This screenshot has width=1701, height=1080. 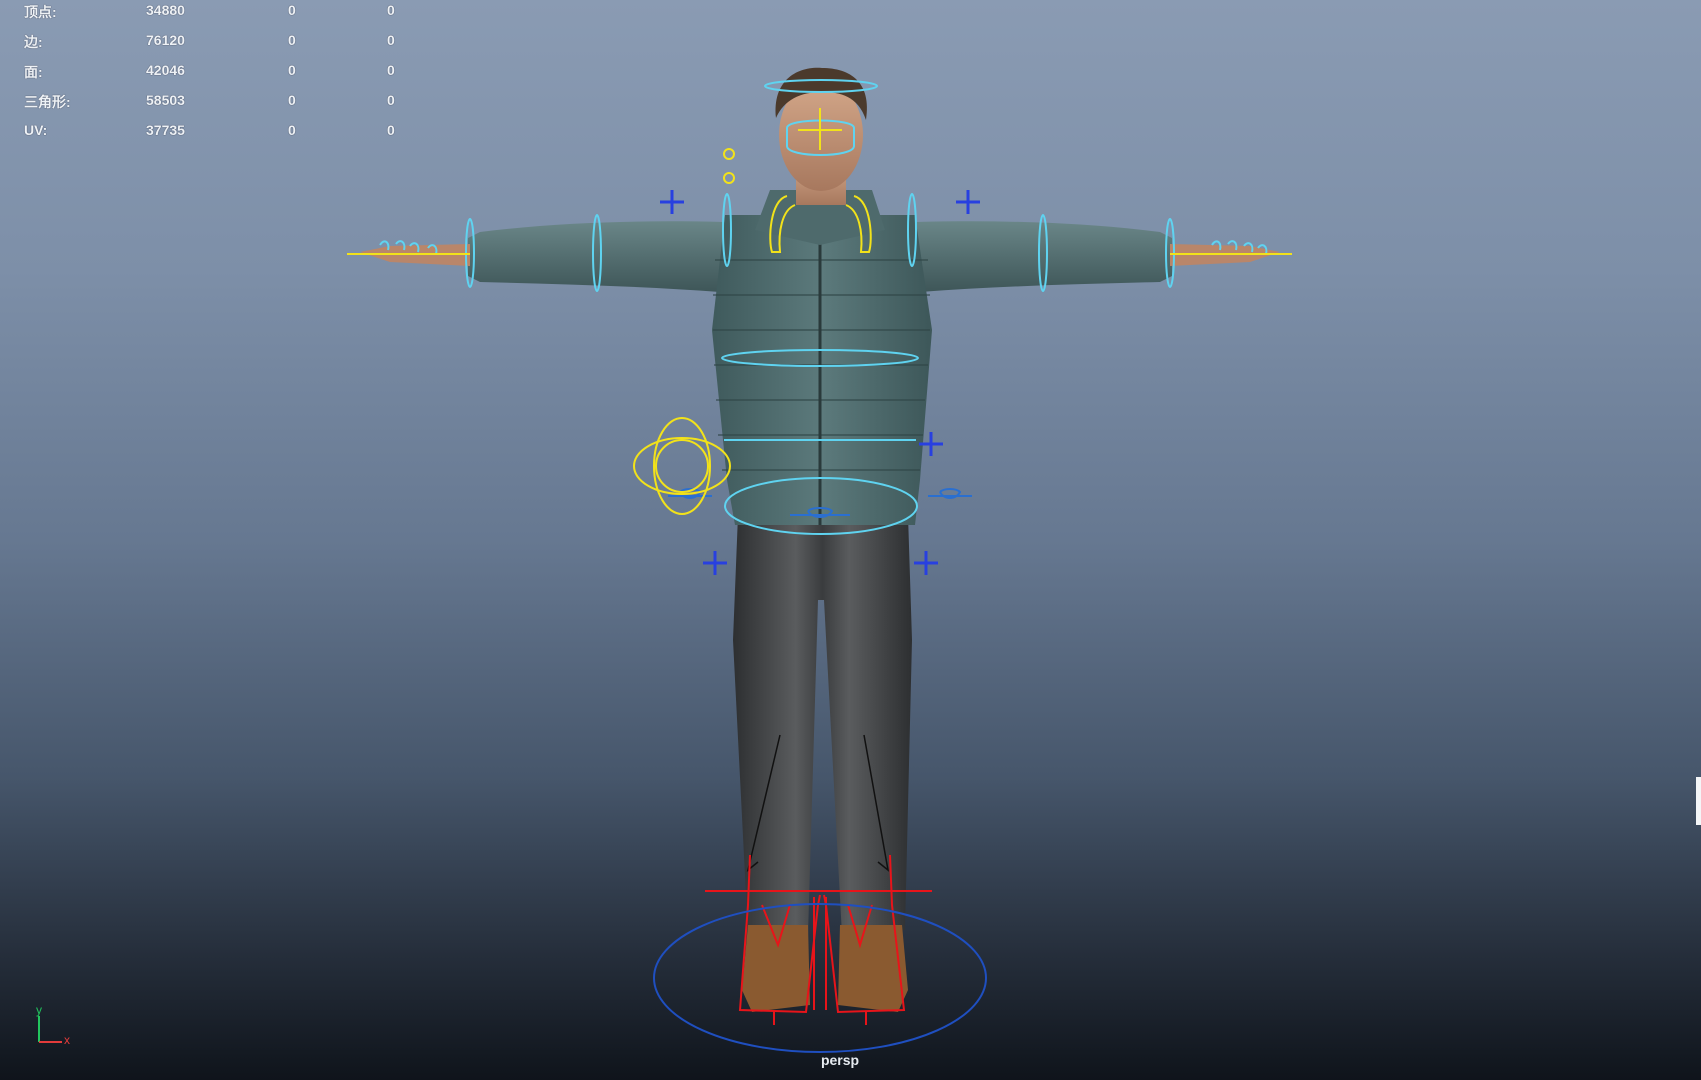 What do you see at coordinates (820, 978) in the screenshot?
I see `root-control` at bounding box center [820, 978].